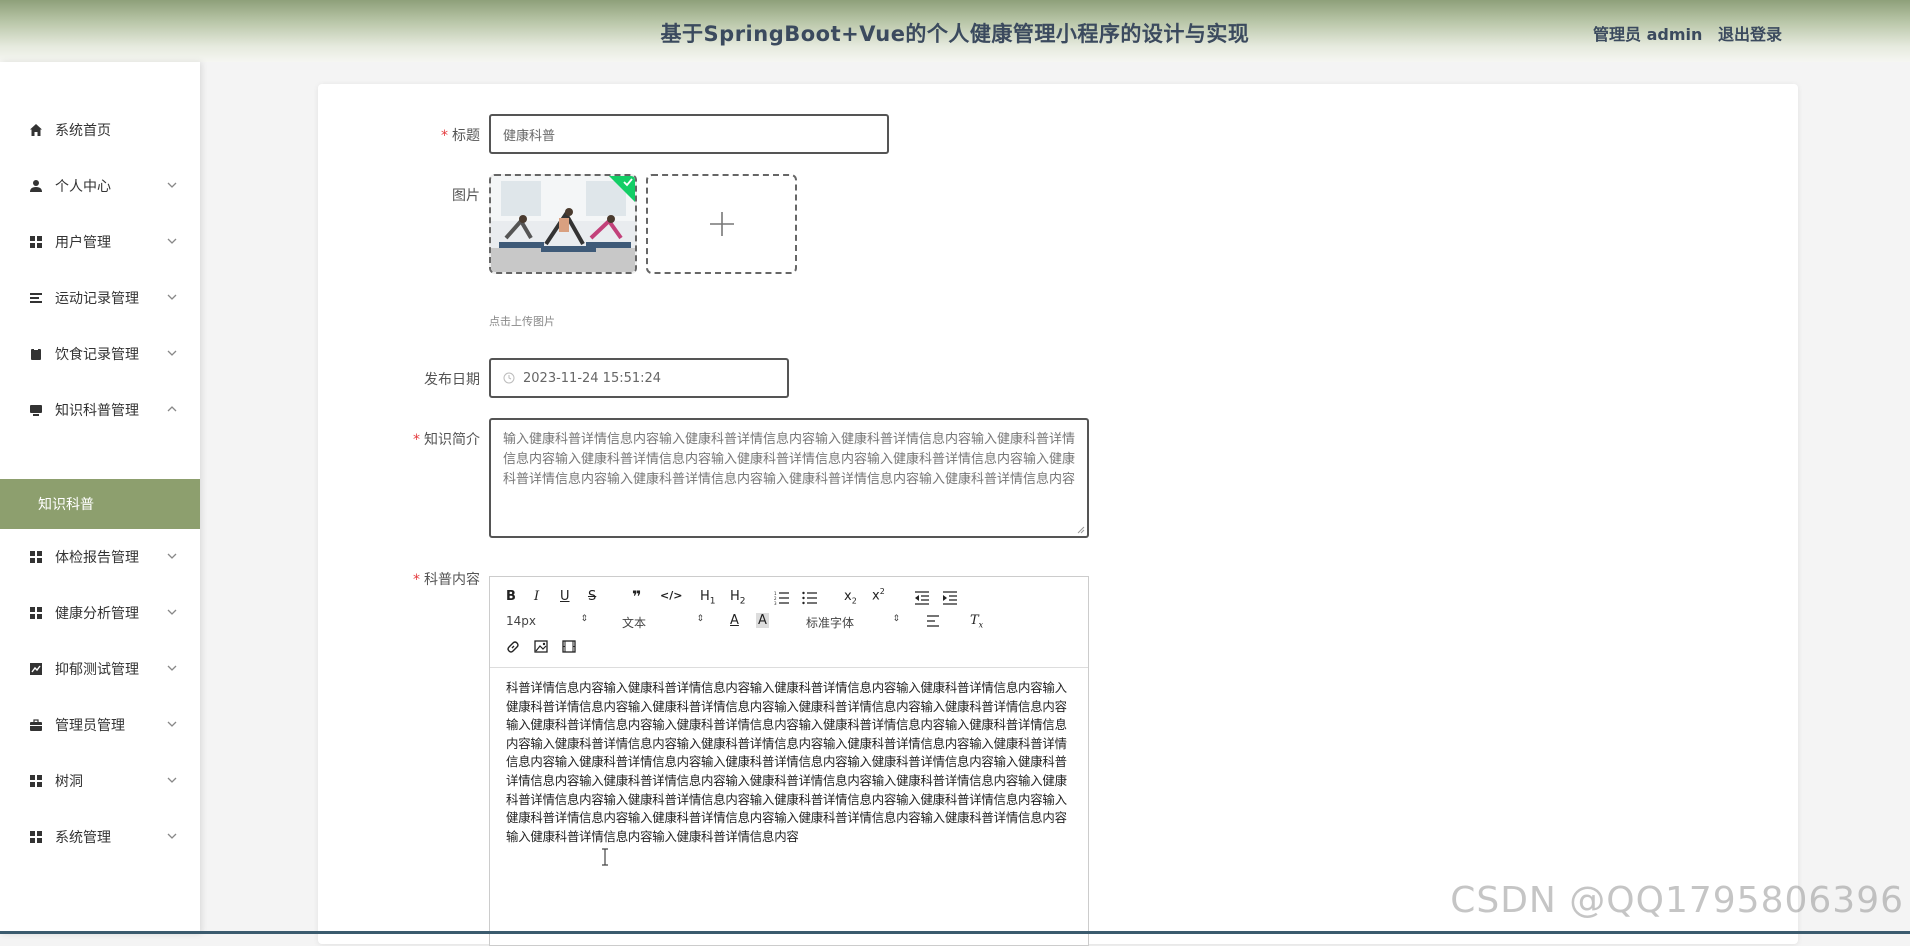 This screenshot has height=946, width=1910. What do you see at coordinates (738, 598) in the screenshot?
I see `heading2-button: H2` at bounding box center [738, 598].